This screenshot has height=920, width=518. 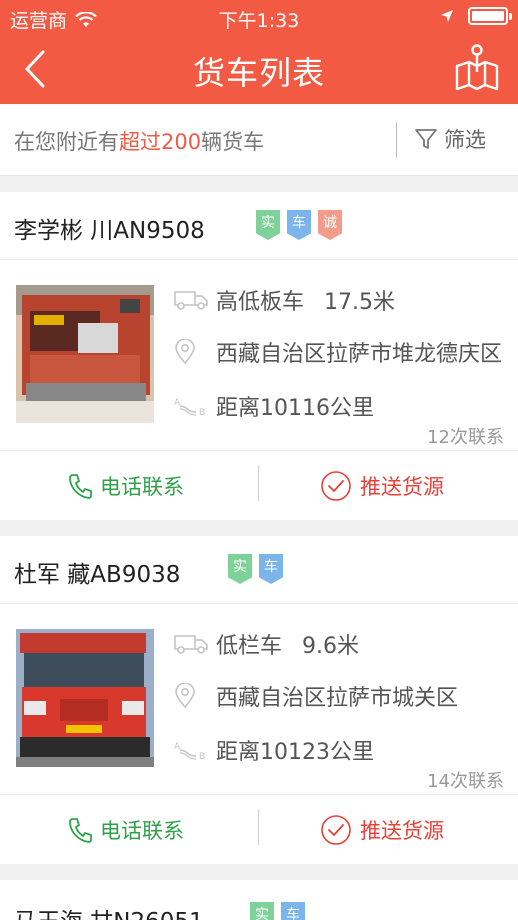 I want to click on map-icon, so click(x=477, y=67).